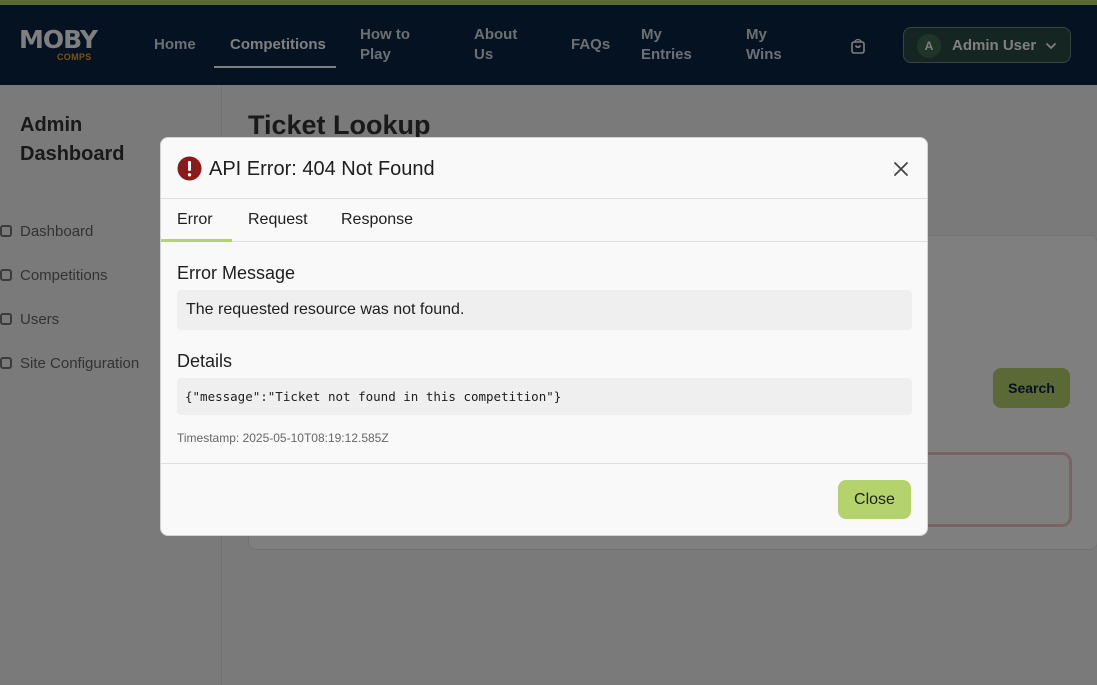 This screenshot has width=1097, height=685. What do you see at coordinates (544, 168) in the screenshot?
I see `modal-header: API Error: 404 Not Found` at bounding box center [544, 168].